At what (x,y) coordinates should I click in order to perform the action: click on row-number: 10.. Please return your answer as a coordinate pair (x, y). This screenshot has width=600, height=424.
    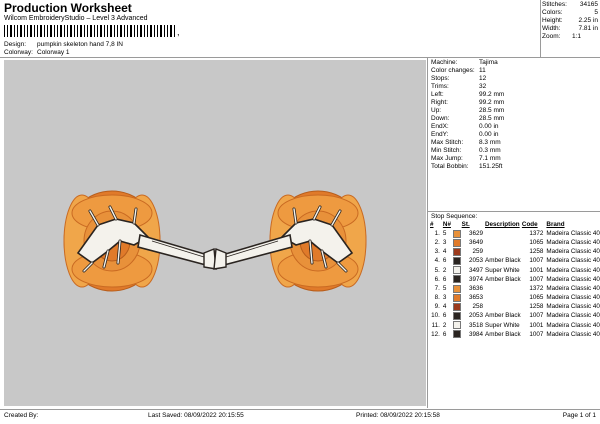
    Looking at the image, I should click on (435, 316).